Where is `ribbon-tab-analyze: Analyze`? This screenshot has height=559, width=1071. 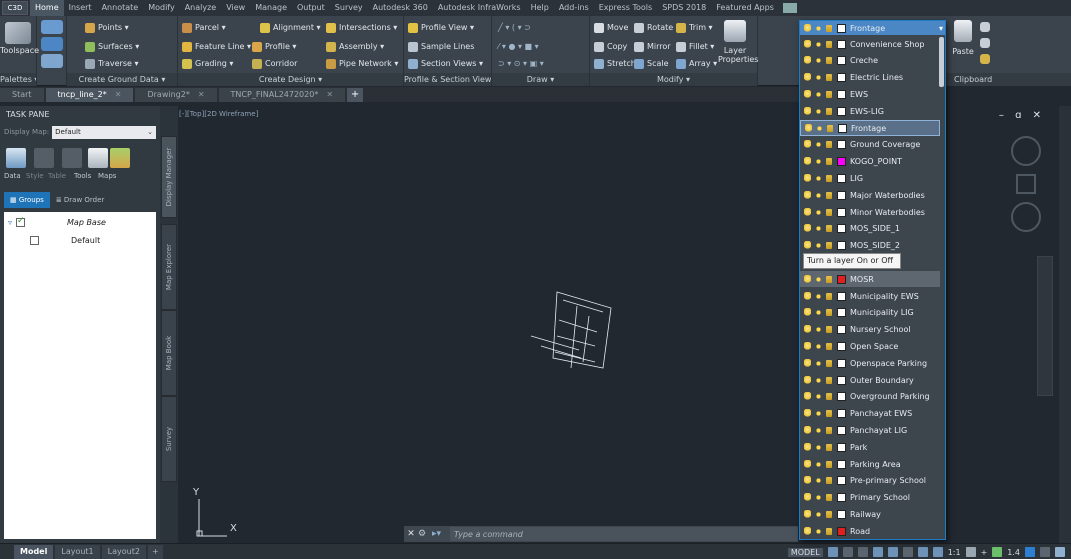
ribbon-tab-analyze: Analyze is located at coordinates (201, 8).